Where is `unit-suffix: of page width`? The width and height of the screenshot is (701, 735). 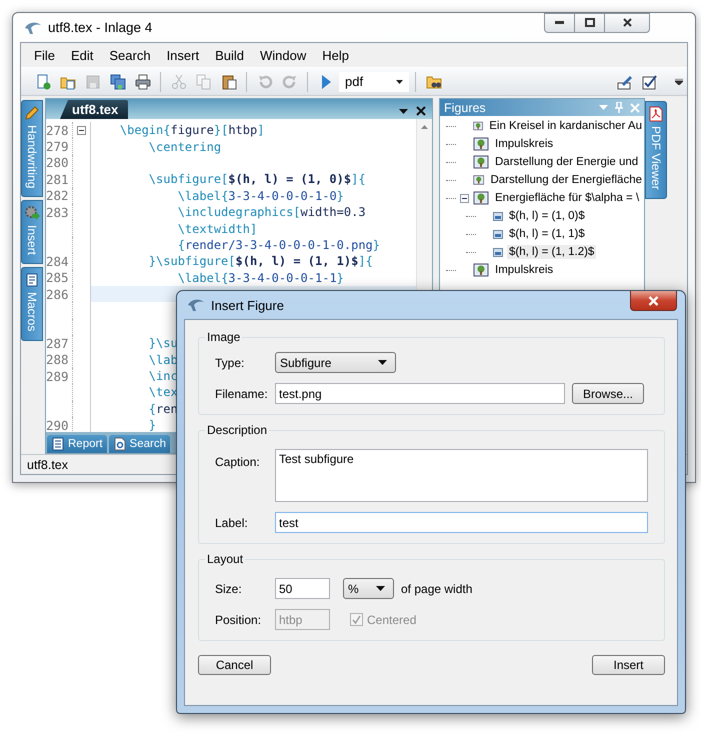 unit-suffix: of page width is located at coordinates (436, 589).